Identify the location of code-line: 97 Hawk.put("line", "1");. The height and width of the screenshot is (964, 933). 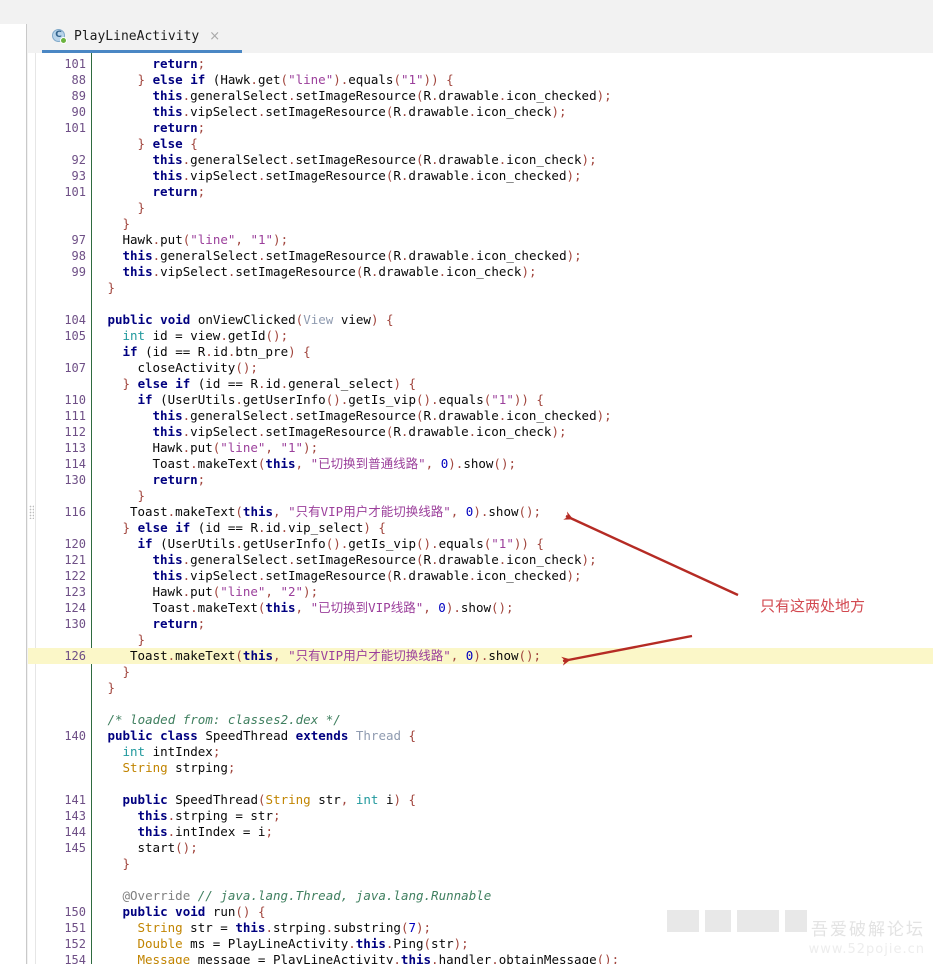
(480, 240).